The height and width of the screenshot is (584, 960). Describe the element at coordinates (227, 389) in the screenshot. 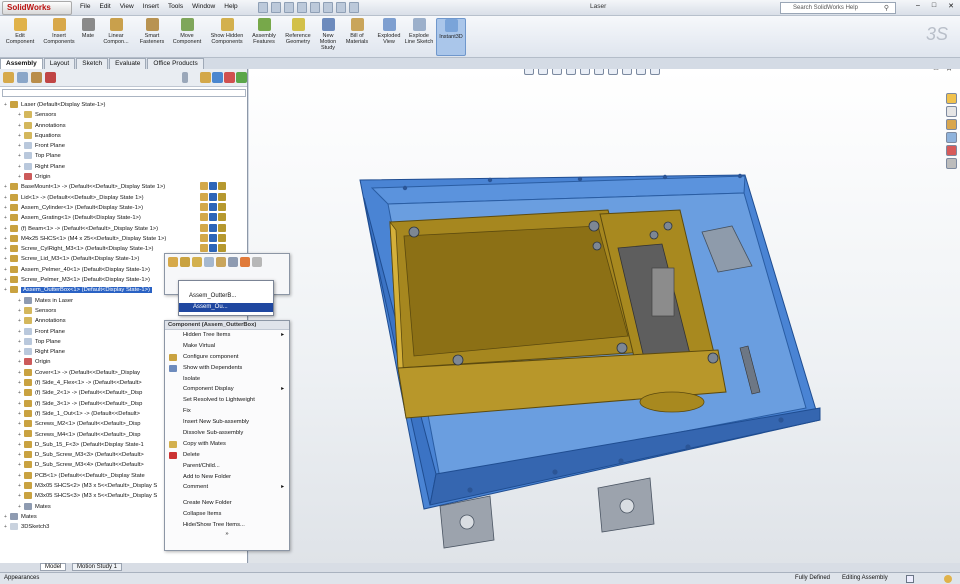

I see `context-menu-item: Component Display ▸` at that location.